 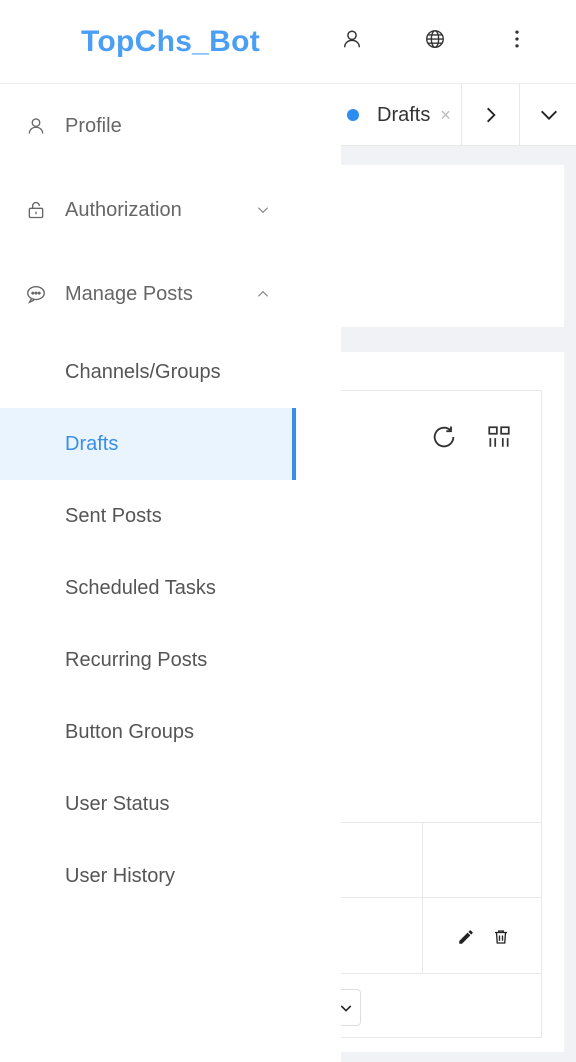 I want to click on app-logo: TopChs_Bot, so click(x=170, y=42).